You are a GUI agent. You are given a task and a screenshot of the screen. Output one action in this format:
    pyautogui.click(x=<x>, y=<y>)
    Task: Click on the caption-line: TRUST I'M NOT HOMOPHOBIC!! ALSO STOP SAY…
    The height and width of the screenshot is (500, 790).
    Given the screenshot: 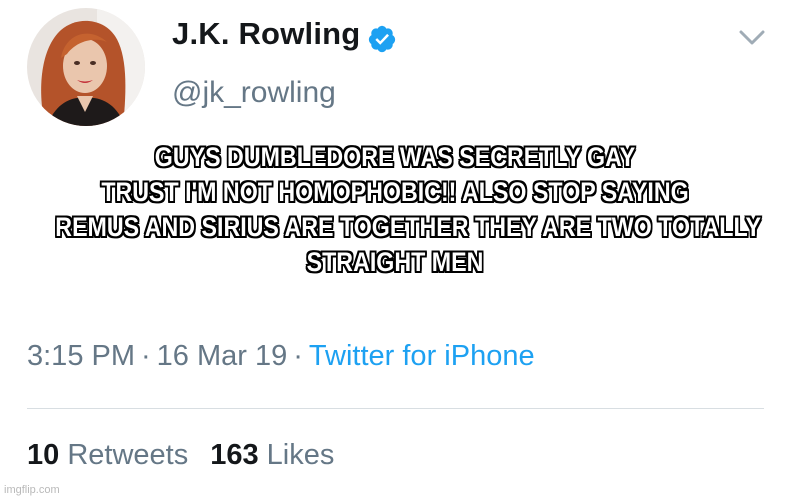 What is the action you would take?
    pyautogui.click(x=395, y=192)
    